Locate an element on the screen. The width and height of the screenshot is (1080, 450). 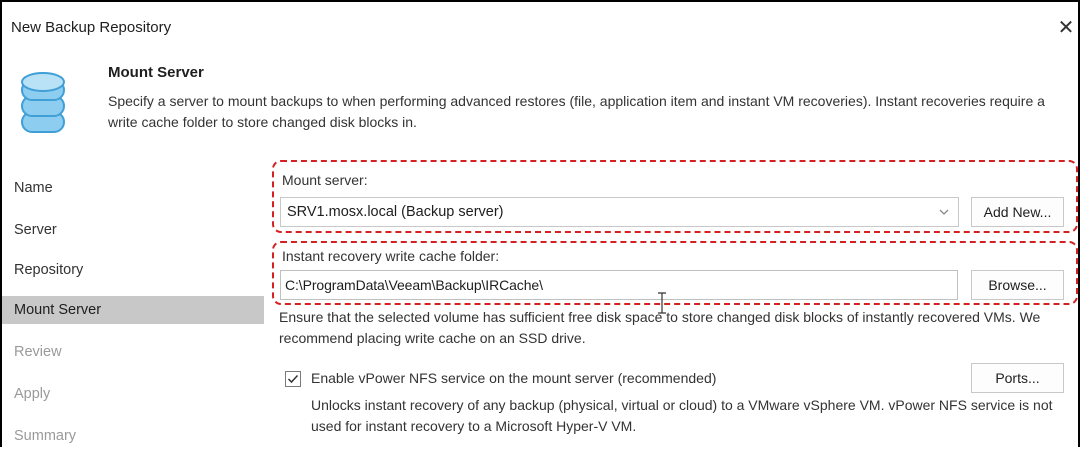
mount-server-dropdown: SRV1.mosx.local (Backup server) is located at coordinates (619, 212).